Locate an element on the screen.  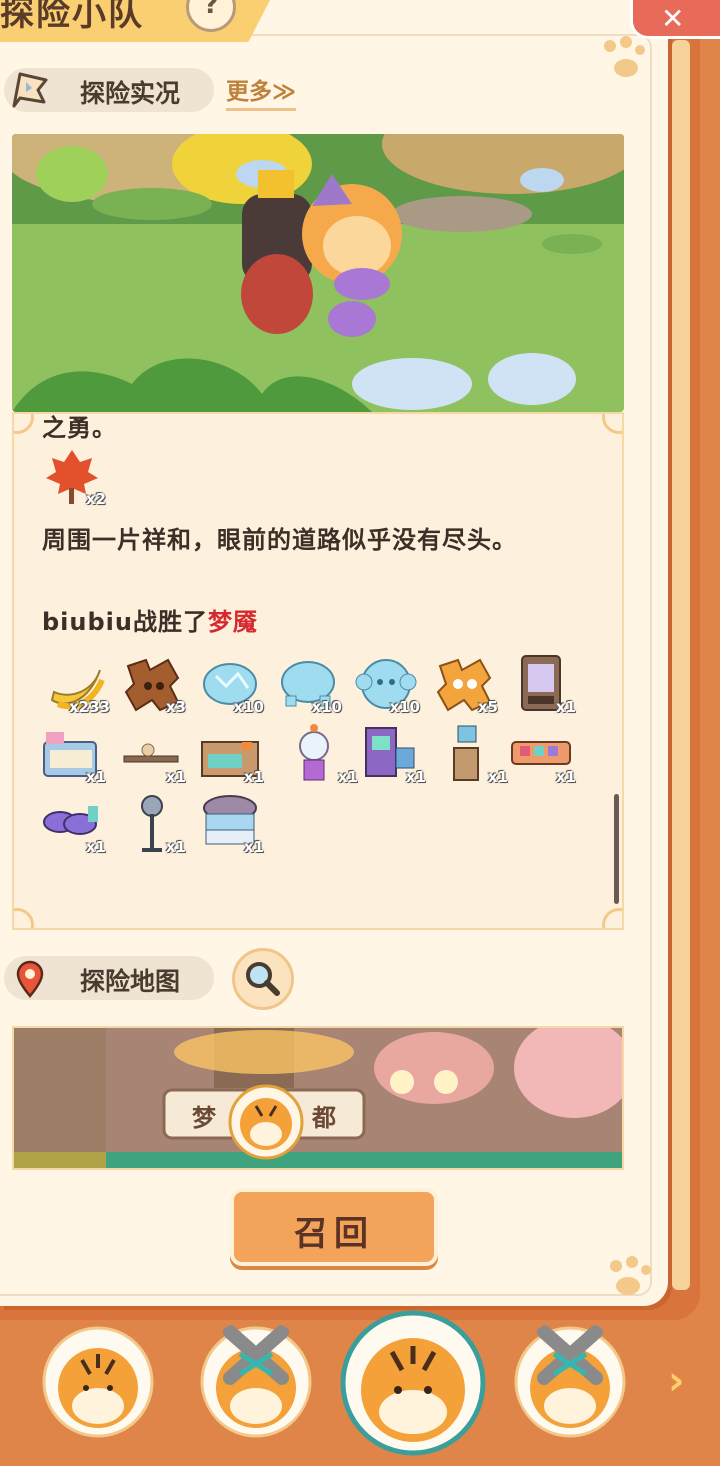
team-member-slot-selected is located at coordinates (413, 1383).